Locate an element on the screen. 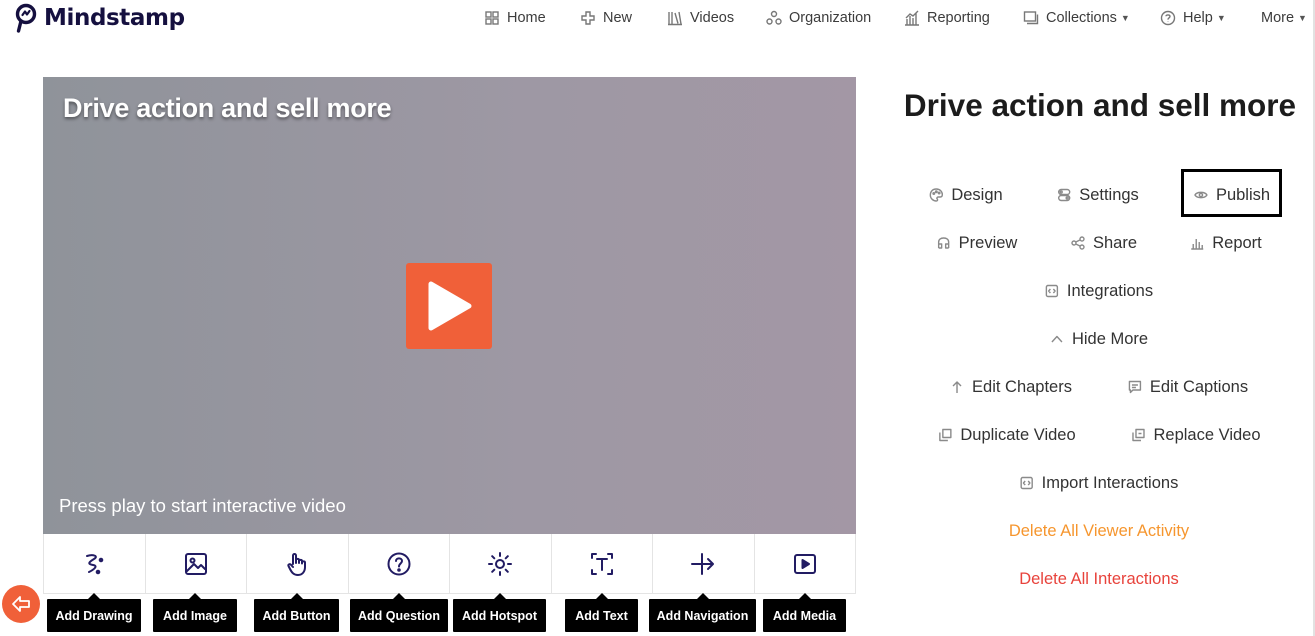 The height and width of the screenshot is (636, 1315). design-button: Design is located at coordinates (966, 195).